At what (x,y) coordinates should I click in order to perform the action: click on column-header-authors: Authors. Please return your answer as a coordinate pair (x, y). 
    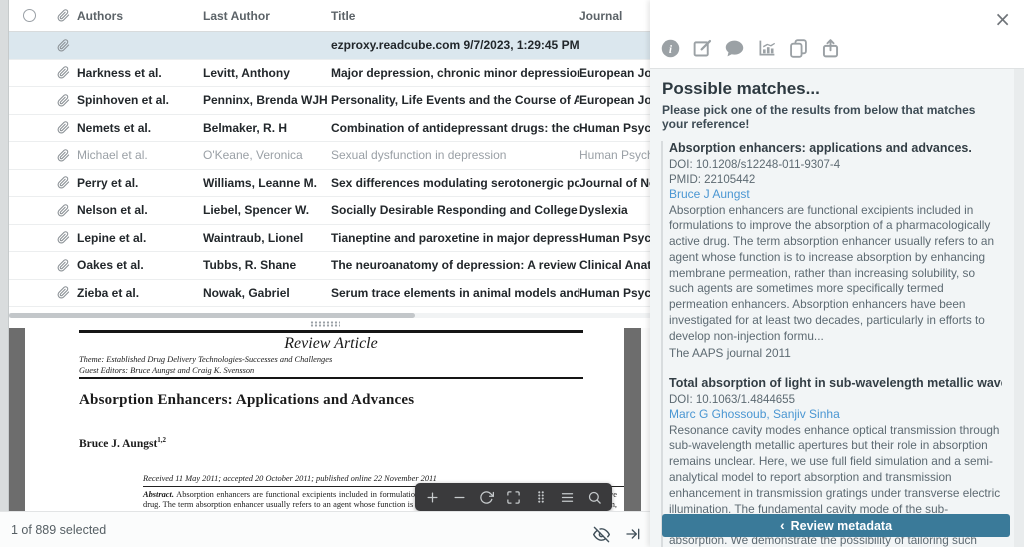
    Looking at the image, I should click on (140, 16).